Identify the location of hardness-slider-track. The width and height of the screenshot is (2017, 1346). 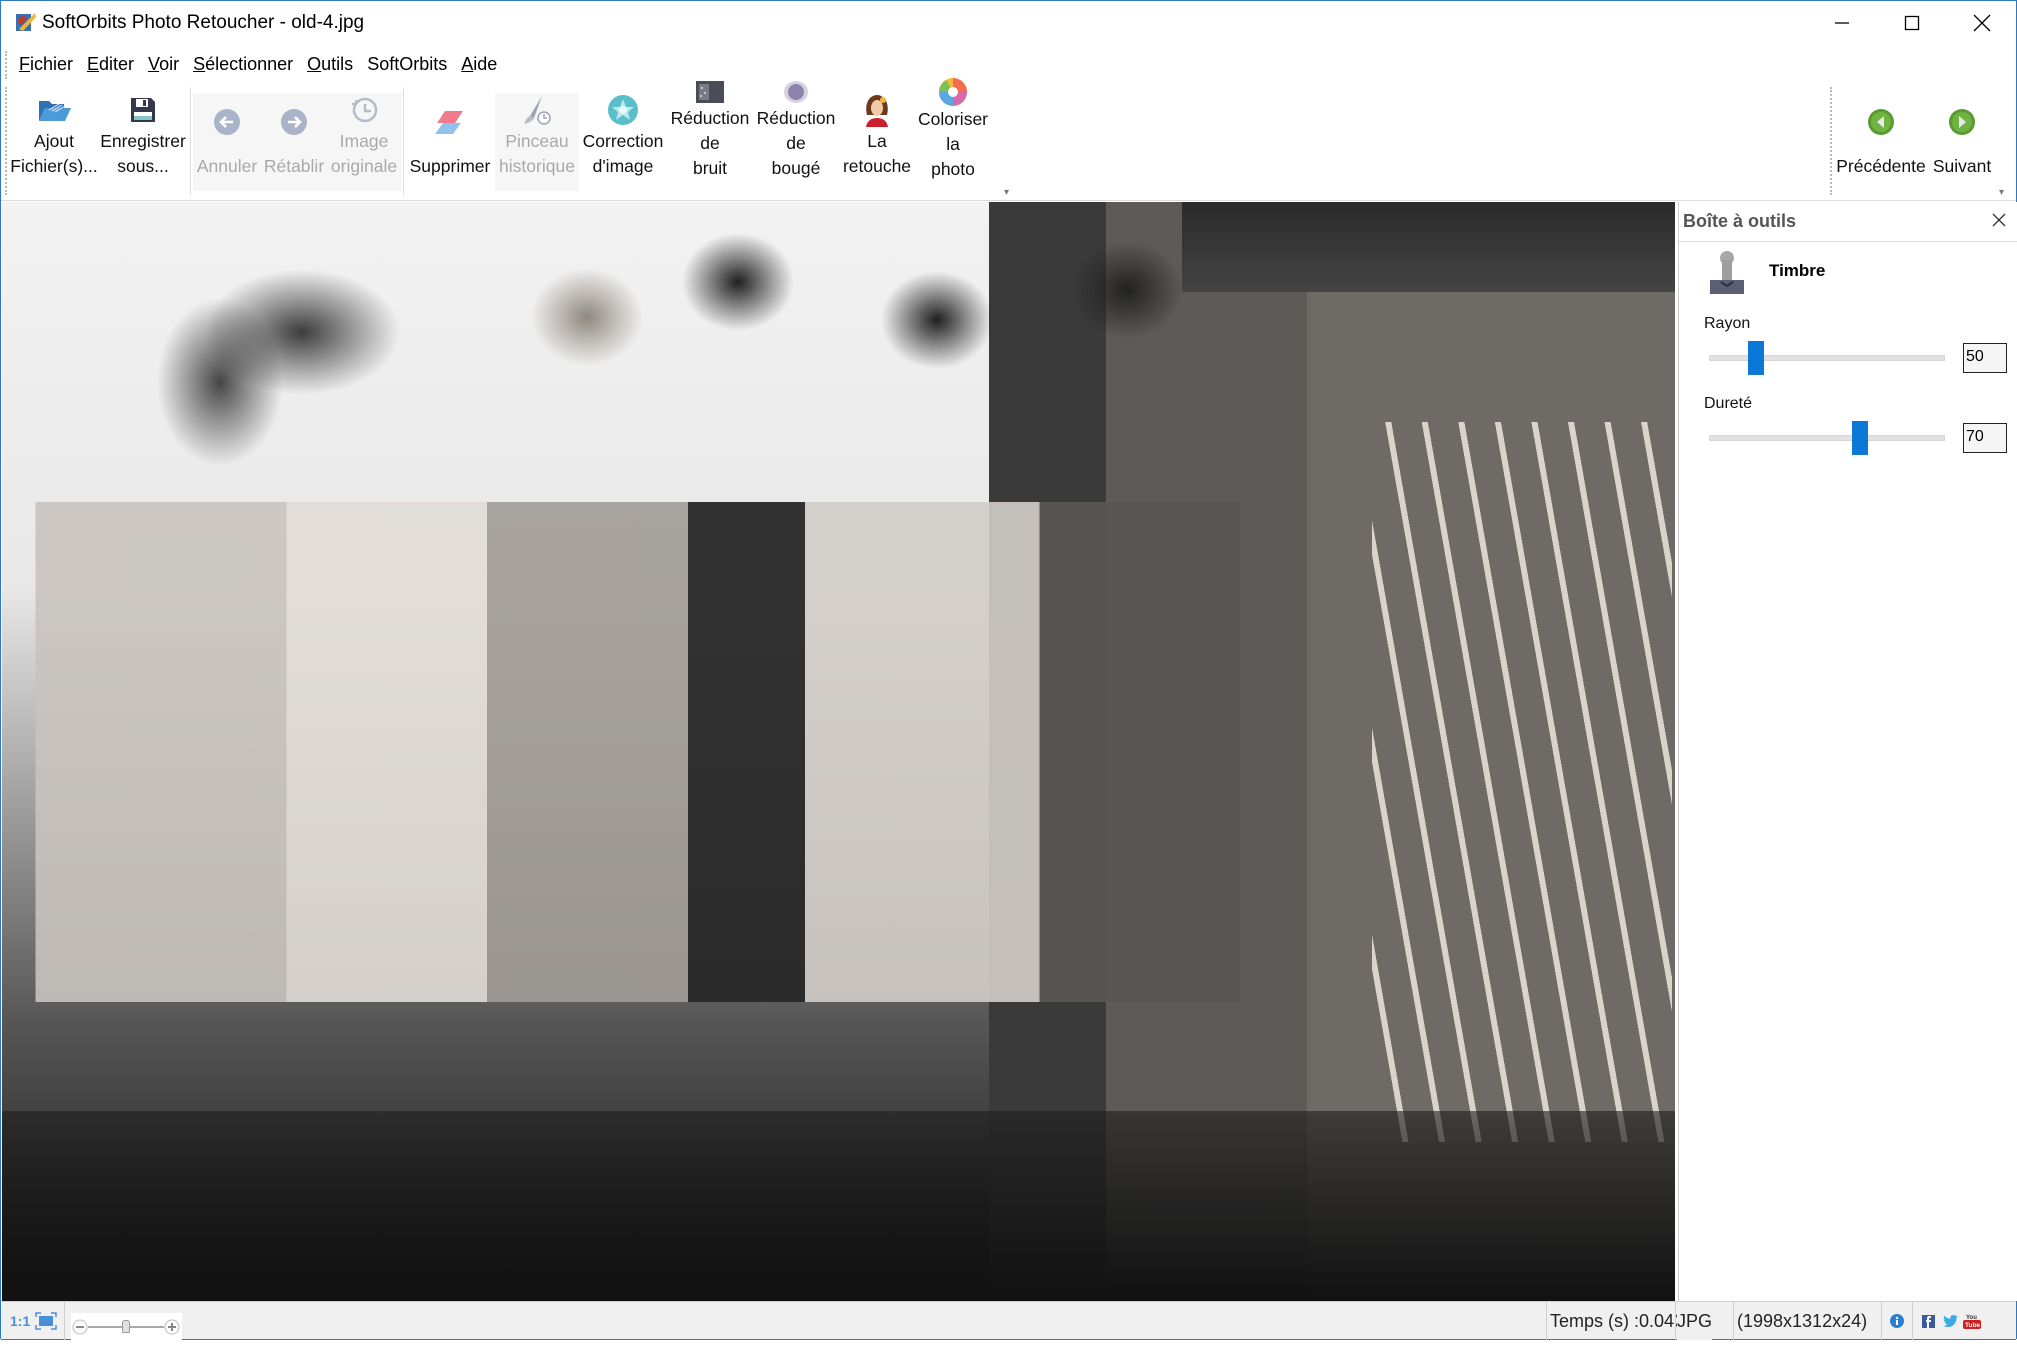
(1827, 438).